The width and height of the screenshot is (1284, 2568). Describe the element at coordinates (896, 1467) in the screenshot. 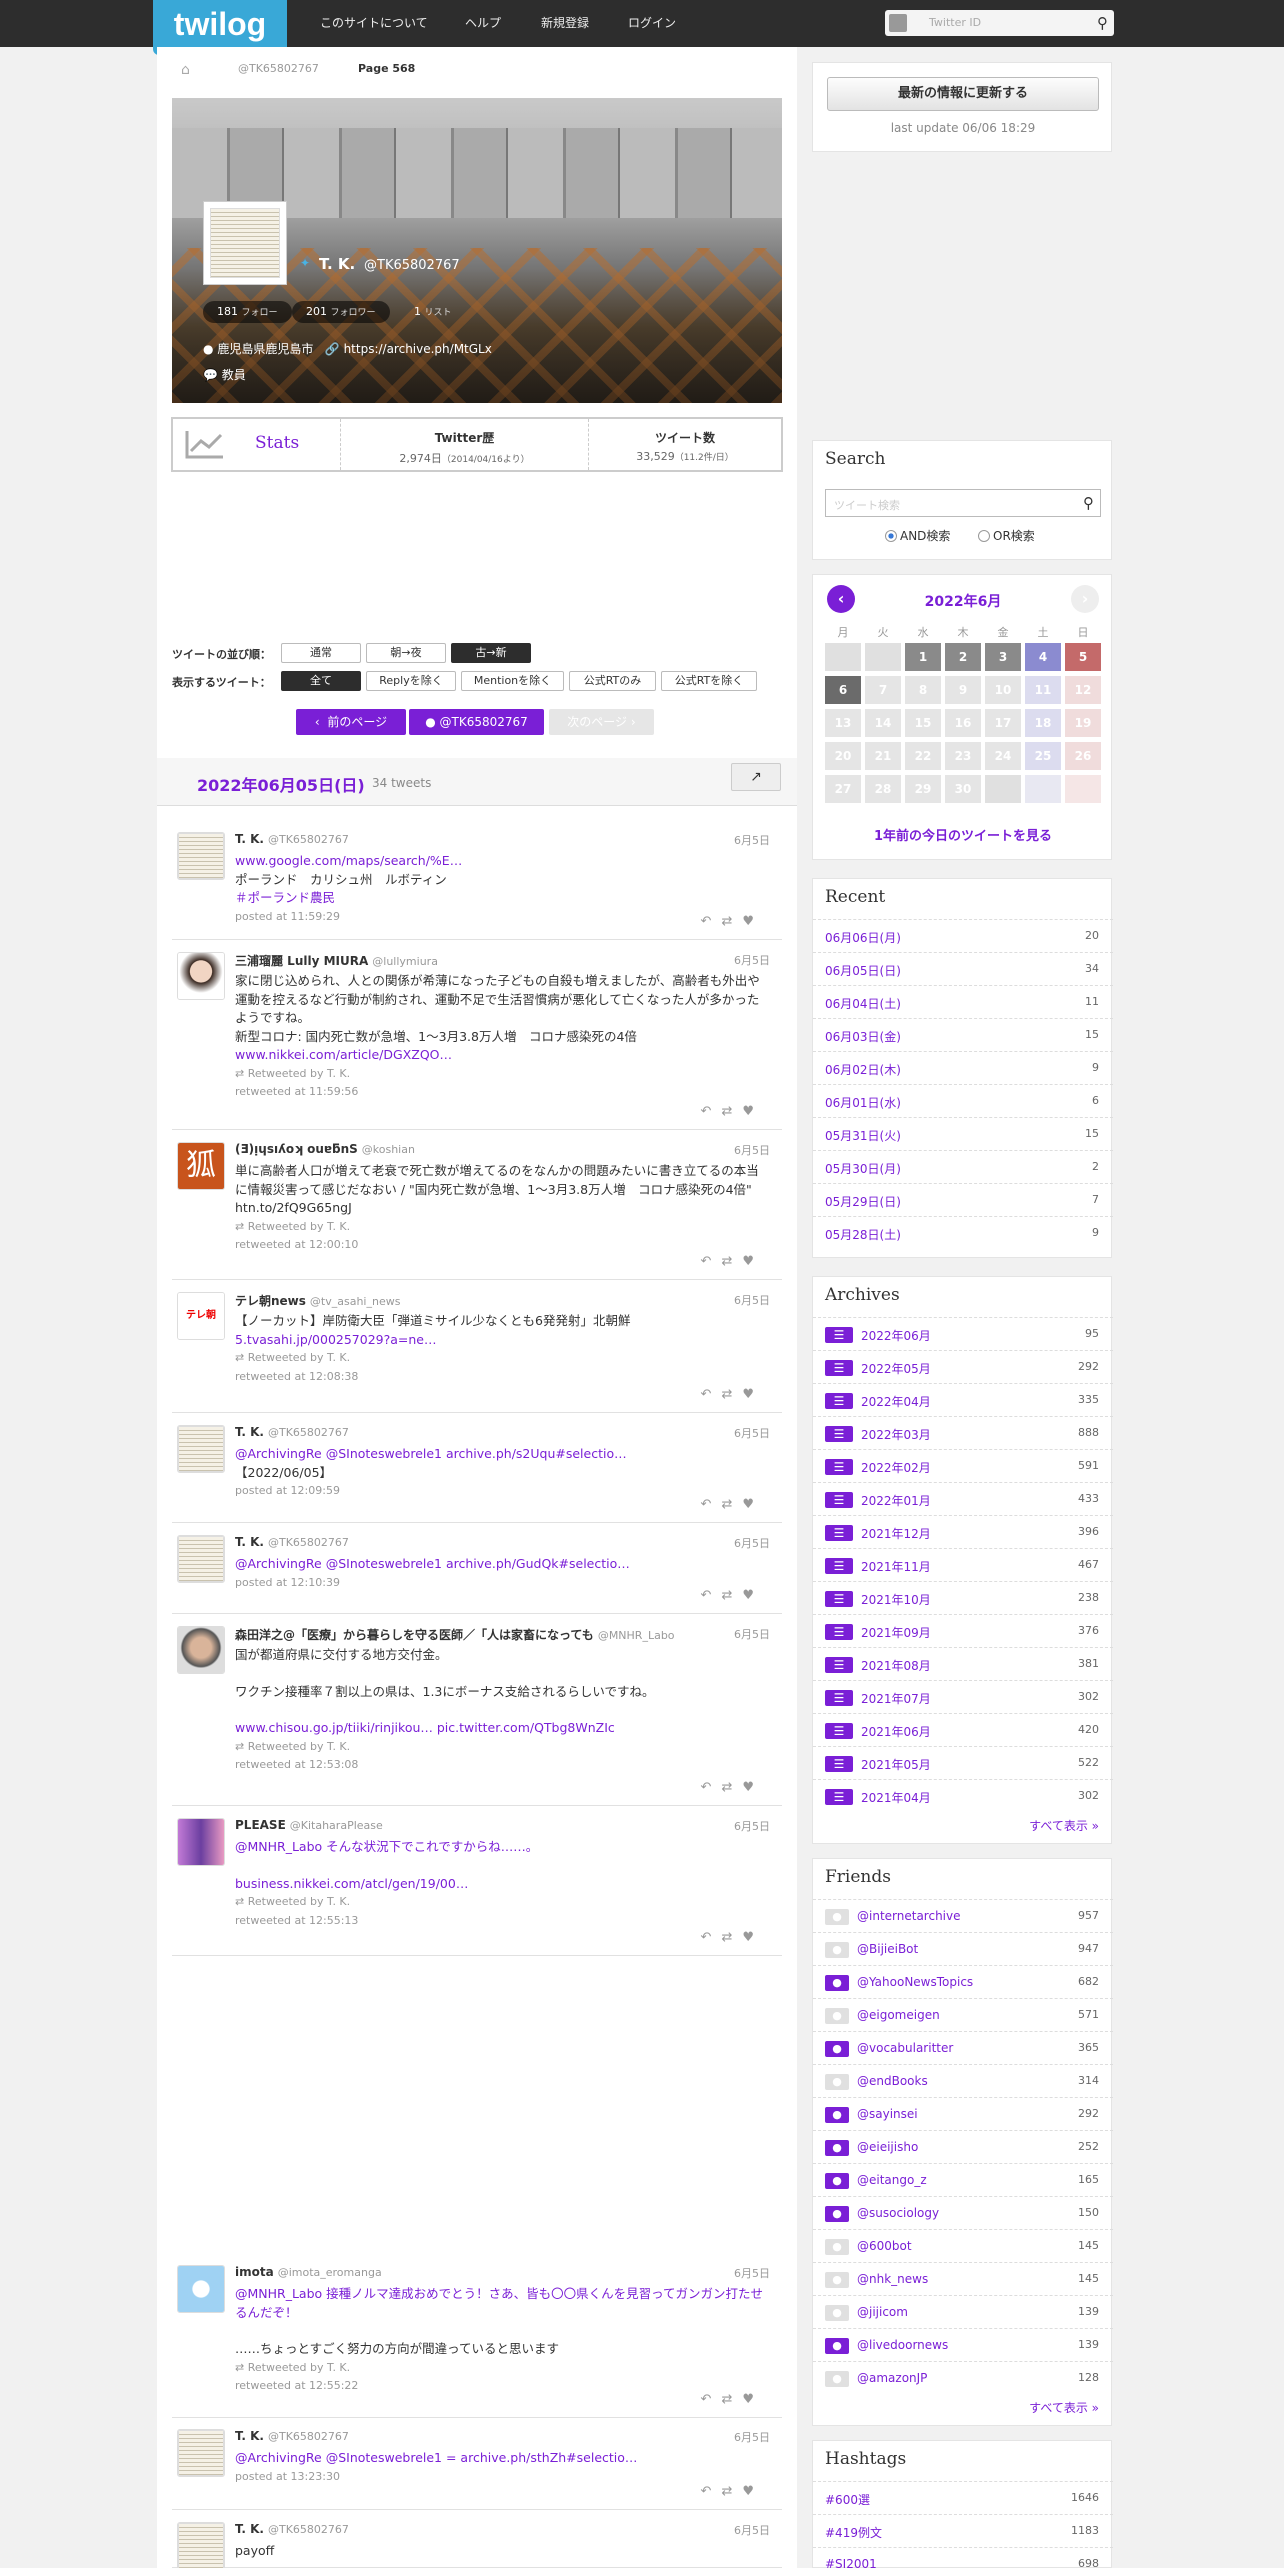

I see `archives-link: 2022年02月` at that location.